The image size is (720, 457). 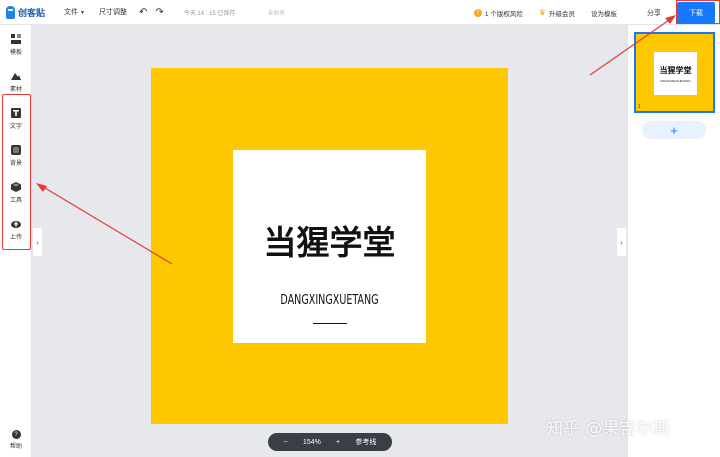 I want to click on document-title: 未命名, so click(x=276, y=12).